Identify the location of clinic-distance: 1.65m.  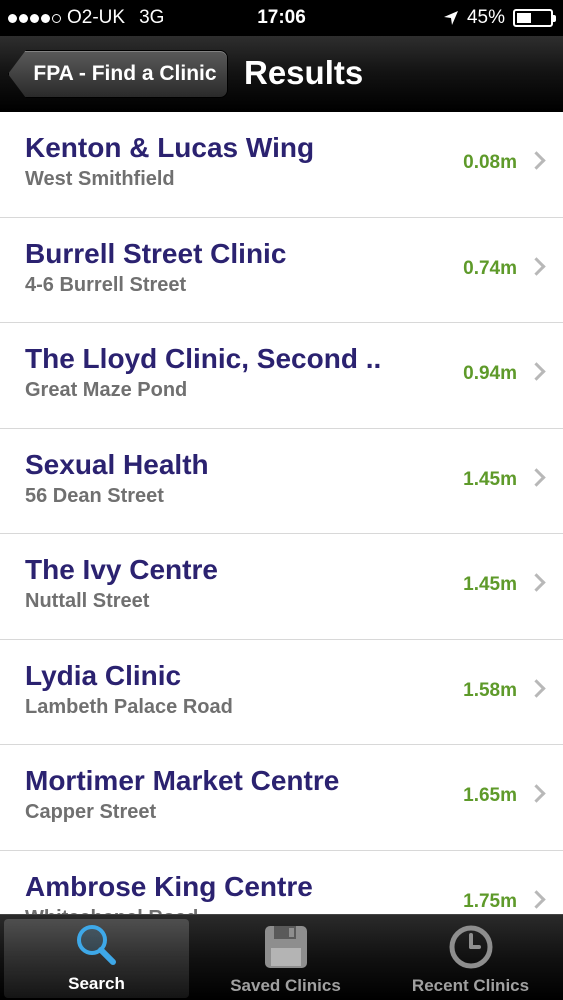
(490, 795).